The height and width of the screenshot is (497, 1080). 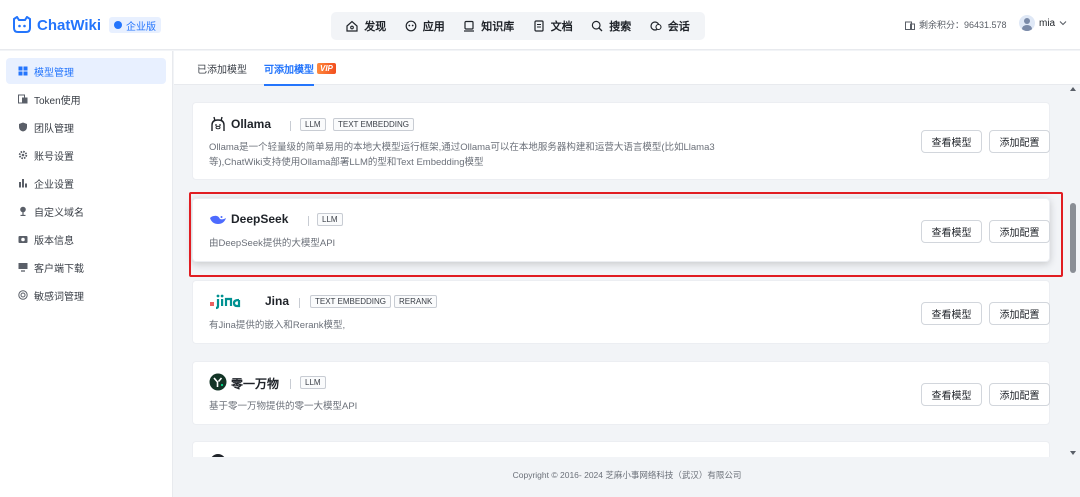 I want to click on account-settings-icon, so click(x=23, y=155).